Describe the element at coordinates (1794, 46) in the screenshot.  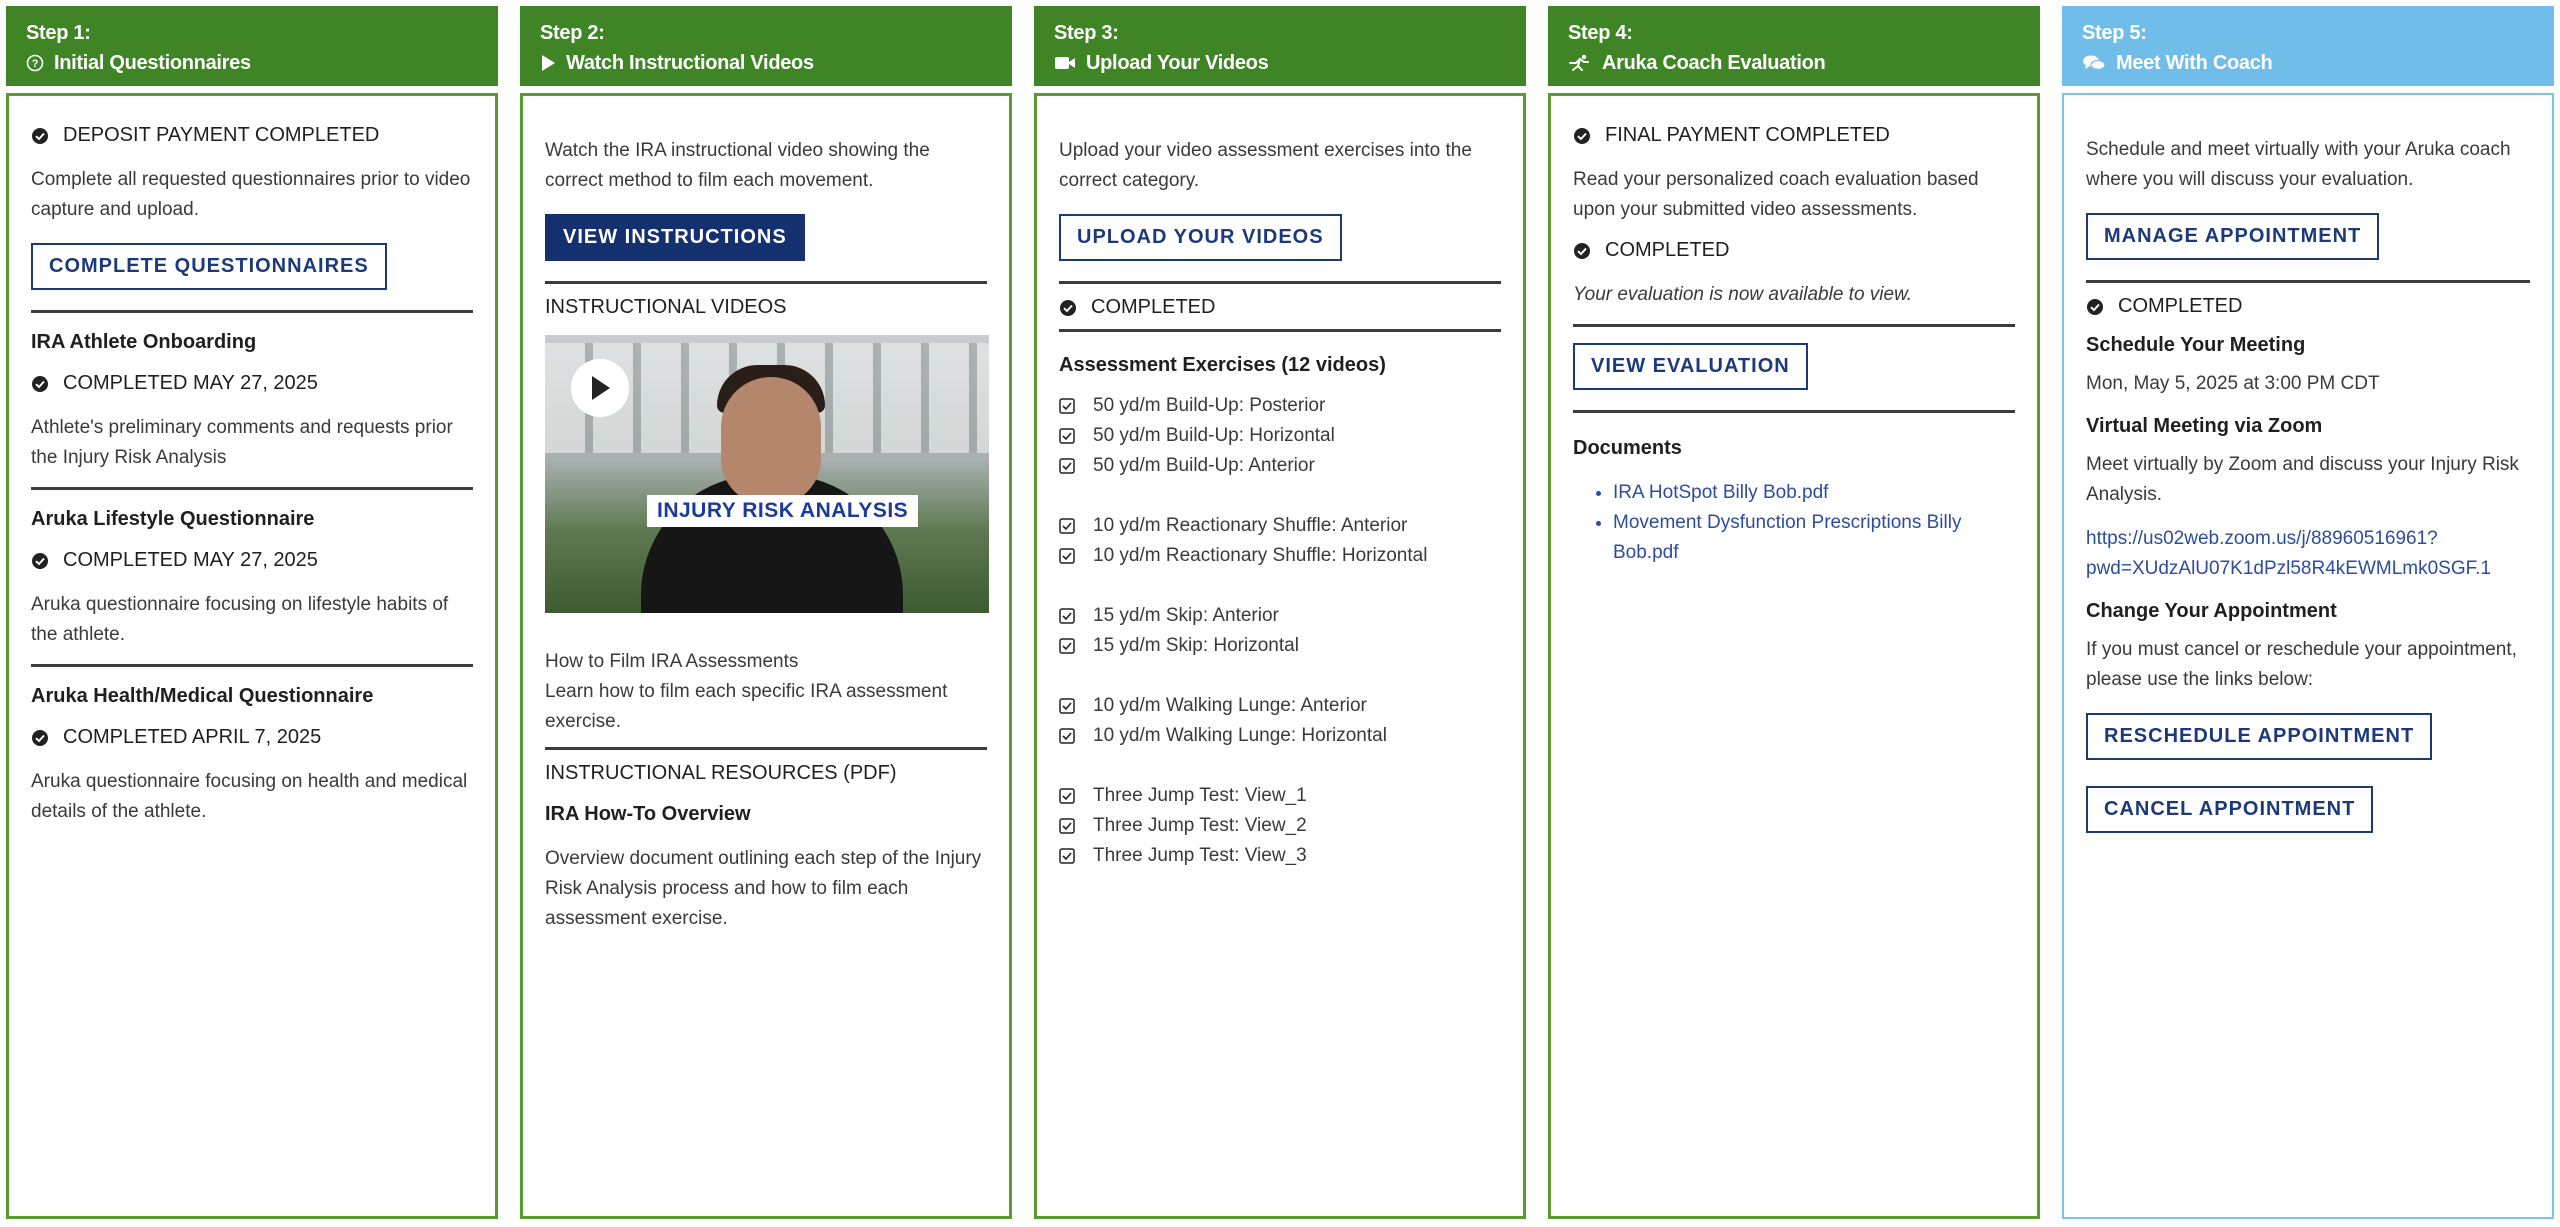
I see `step-4-header: Step 4: Aruka Coach Evaluation` at that location.